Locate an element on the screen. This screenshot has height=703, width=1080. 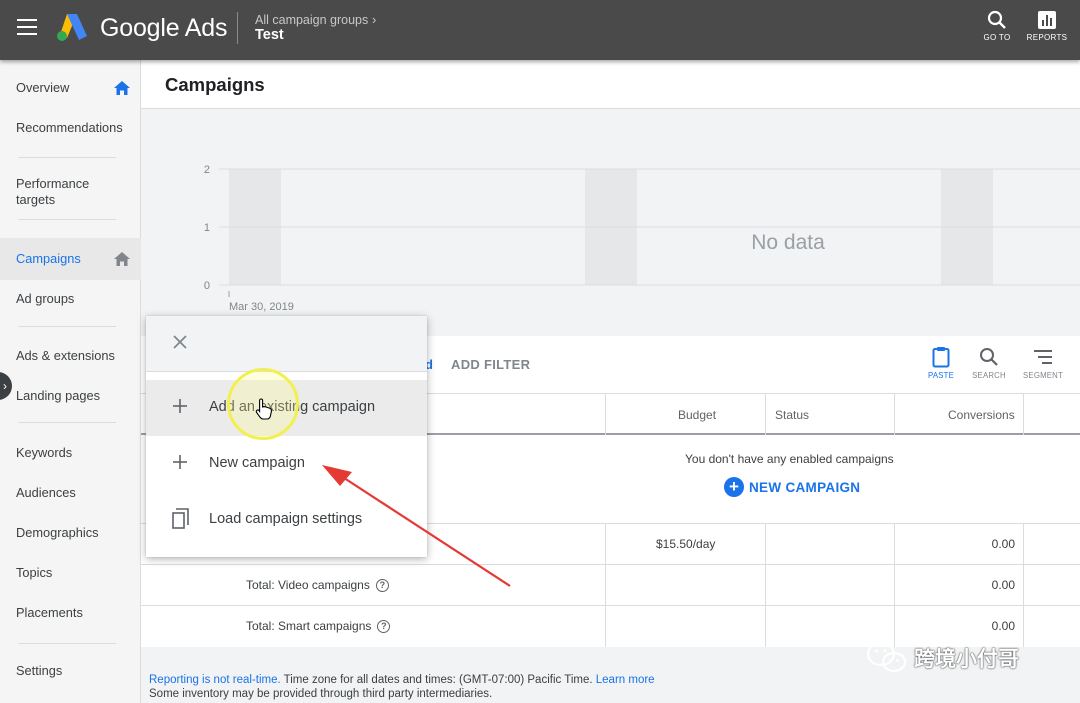
search-button: SEARCH is located at coordinates (989, 363).